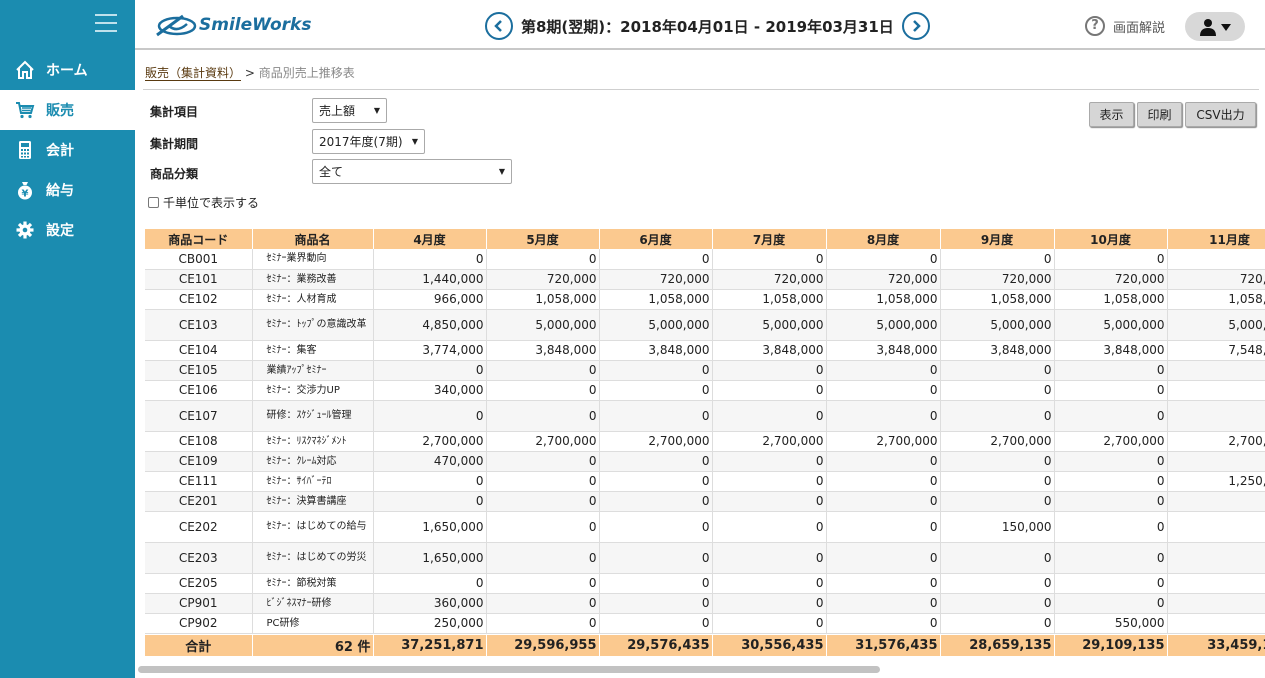  What do you see at coordinates (67, 190) in the screenshot?
I see `sidebar-item-payroll: ¥ 給与` at bounding box center [67, 190].